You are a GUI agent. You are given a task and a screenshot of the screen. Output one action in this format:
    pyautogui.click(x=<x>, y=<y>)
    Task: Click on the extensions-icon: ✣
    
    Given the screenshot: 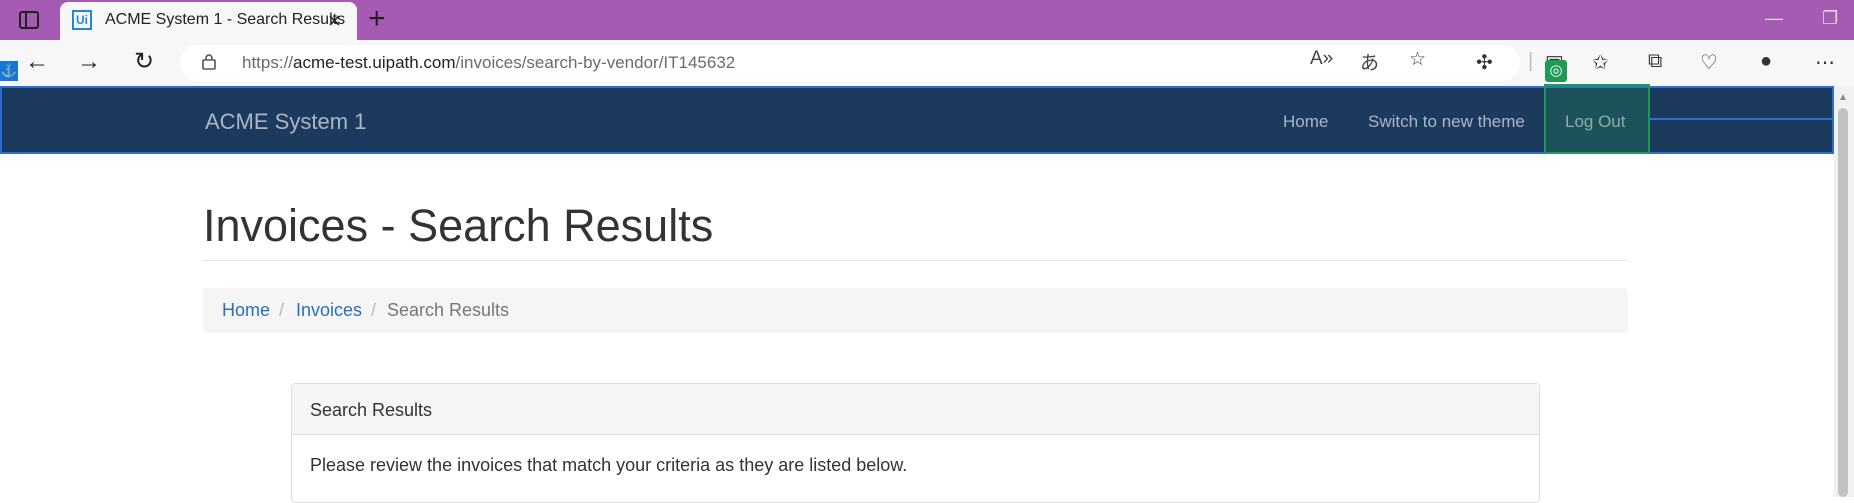 What is the action you would take?
    pyautogui.click(x=1484, y=62)
    